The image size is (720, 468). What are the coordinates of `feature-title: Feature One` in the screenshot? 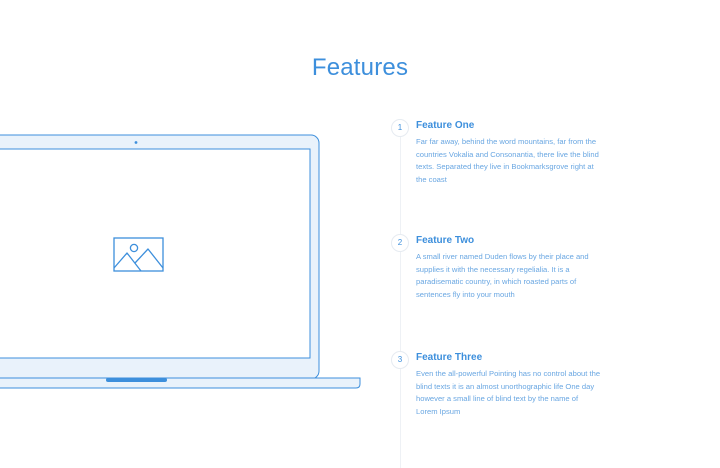 It's located at (445, 125).